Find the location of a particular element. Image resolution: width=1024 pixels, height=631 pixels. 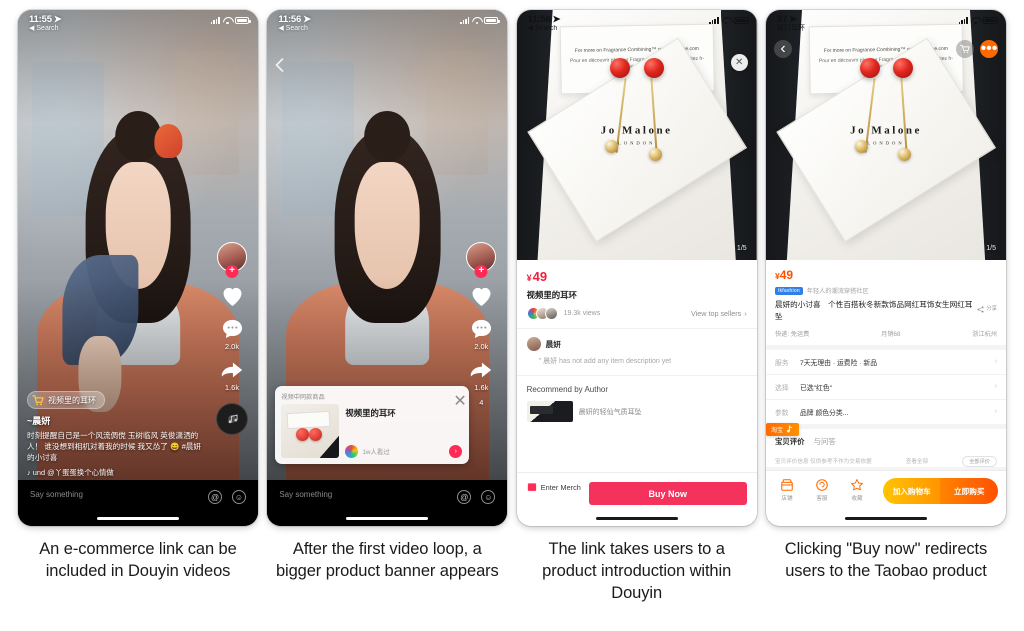

buy-now-button: 立即购买 is located at coordinates (969, 491).